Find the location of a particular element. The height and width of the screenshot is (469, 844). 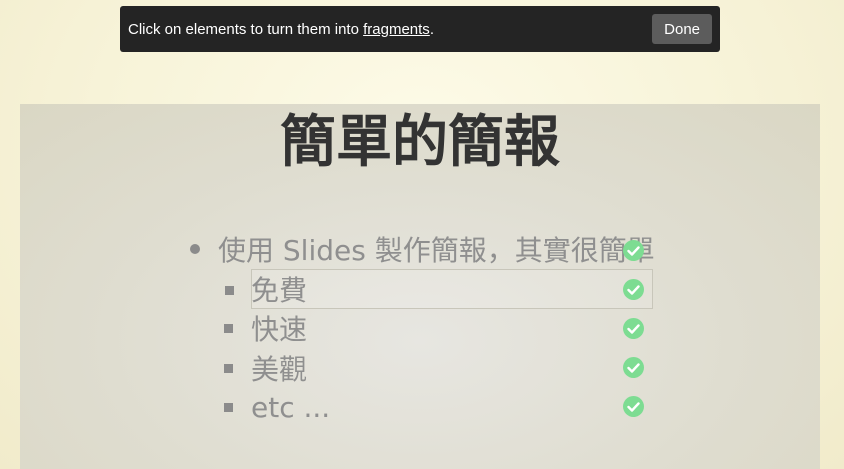

bullet-item: 使用 Slides 製作簡報，其實很簡單 is located at coordinates (422, 249).